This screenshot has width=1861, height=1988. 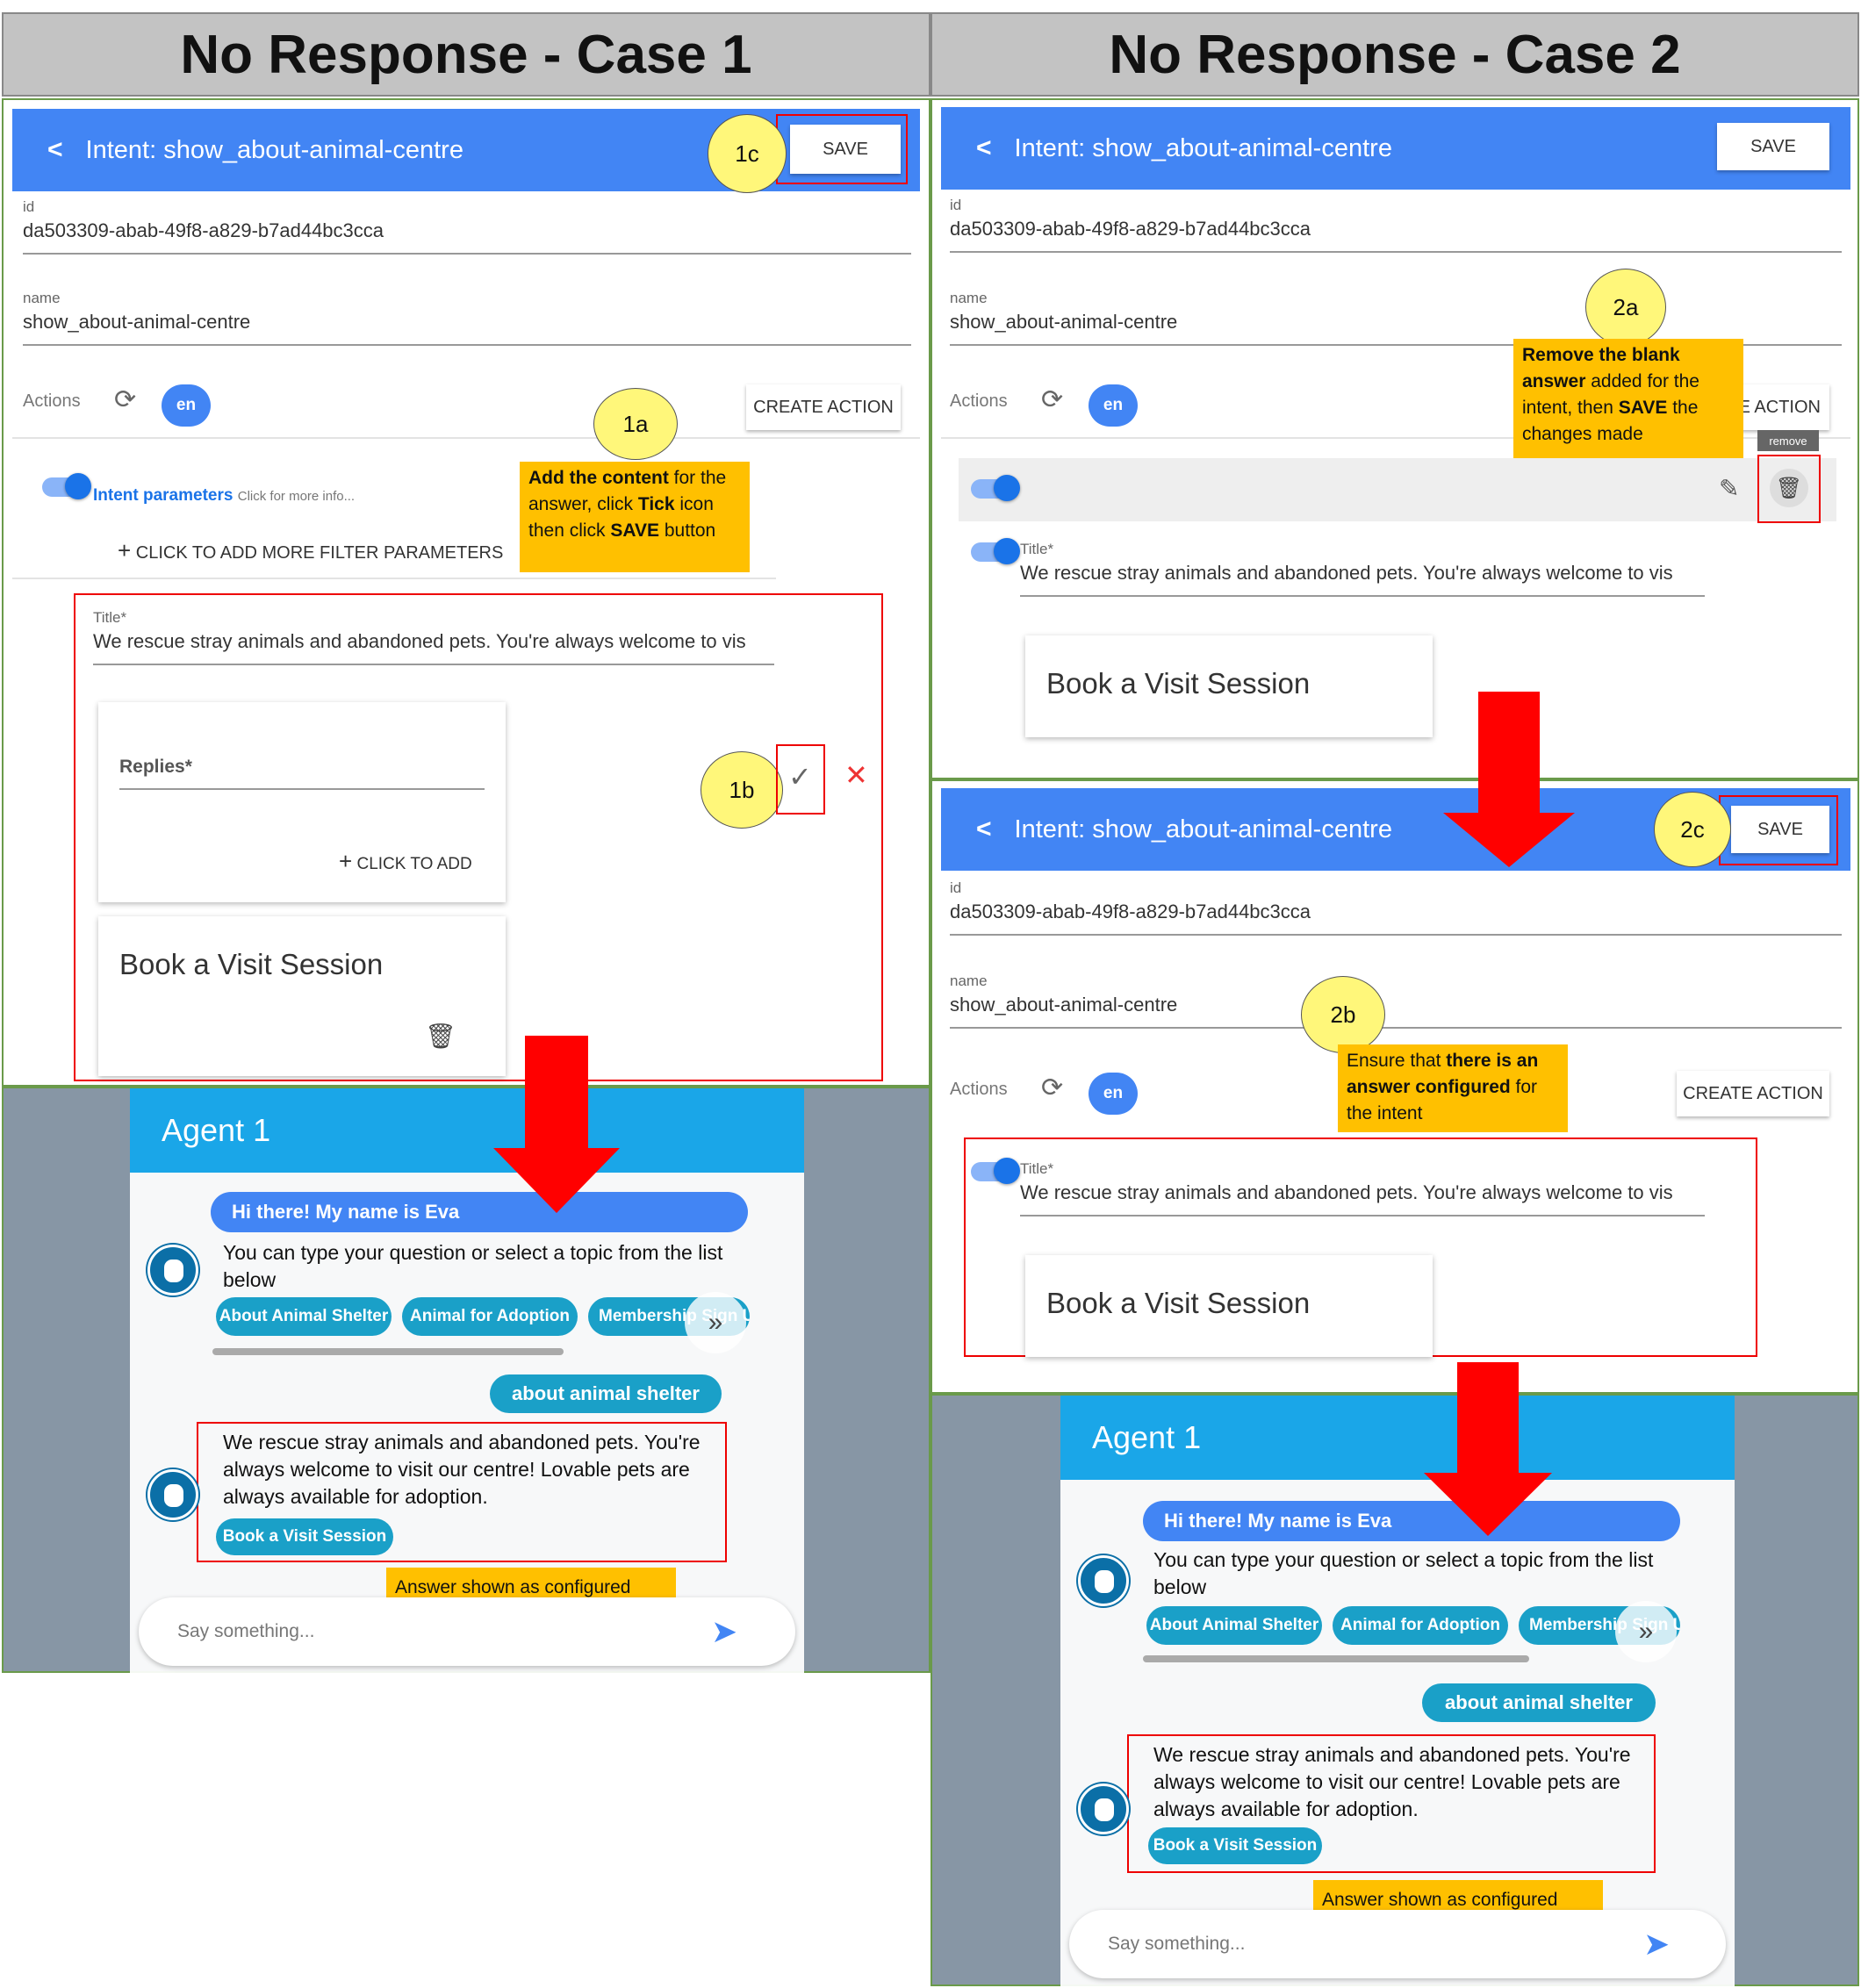 I want to click on step-1c-marker: 1c, so click(x=748, y=153).